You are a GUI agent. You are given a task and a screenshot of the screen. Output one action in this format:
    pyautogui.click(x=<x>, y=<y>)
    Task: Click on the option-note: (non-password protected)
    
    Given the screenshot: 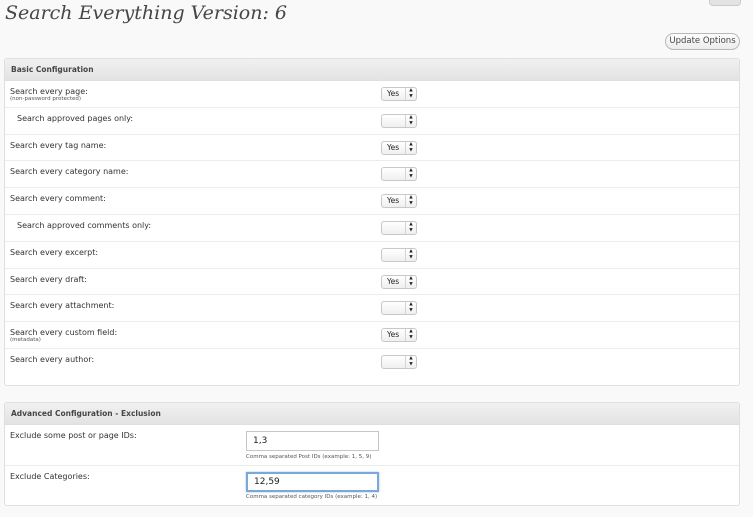 What is the action you would take?
    pyautogui.click(x=46, y=99)
    